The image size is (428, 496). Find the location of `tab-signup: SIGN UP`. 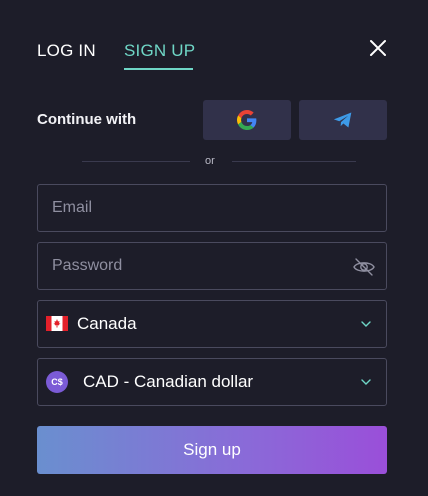

tab-signup: SIGN UP is located at coordinates (159, 51).